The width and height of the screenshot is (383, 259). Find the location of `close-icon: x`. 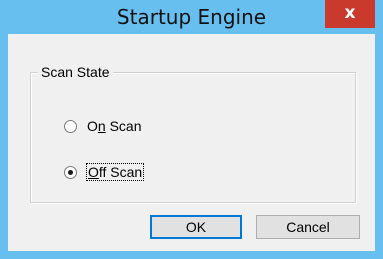

close-icon: x is located at coordinates (350, 13).